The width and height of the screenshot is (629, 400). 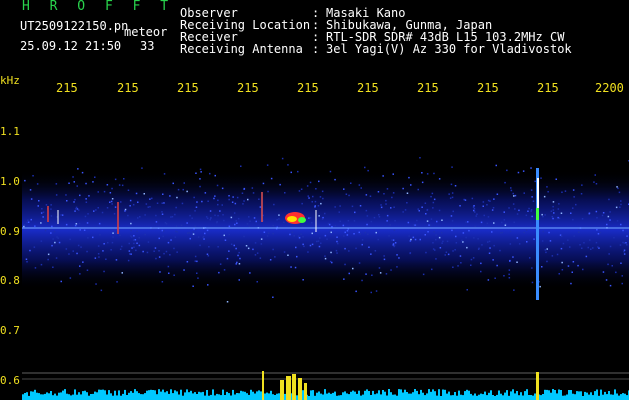 What do you see at coordinates (537, 214) in the screenshot?
I see `meteor-streak` at bounding box center [537, 214].